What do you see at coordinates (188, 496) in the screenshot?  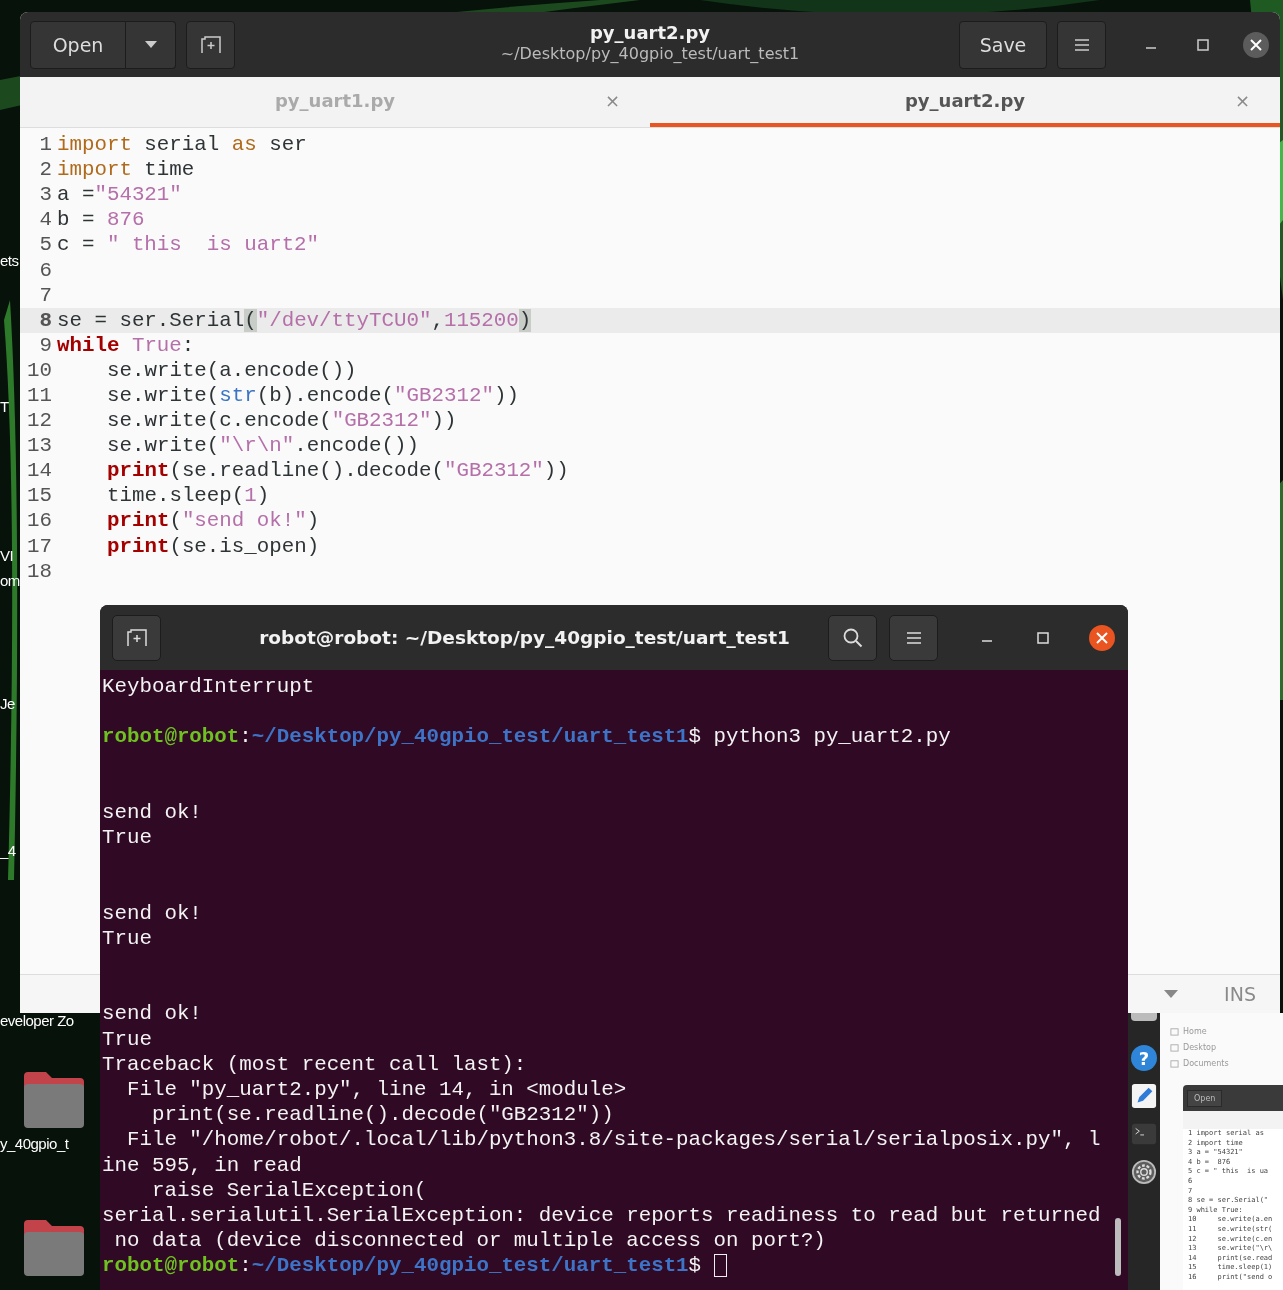 I see `code-line: time.sleep(1)` at bounding box center [188, 496].